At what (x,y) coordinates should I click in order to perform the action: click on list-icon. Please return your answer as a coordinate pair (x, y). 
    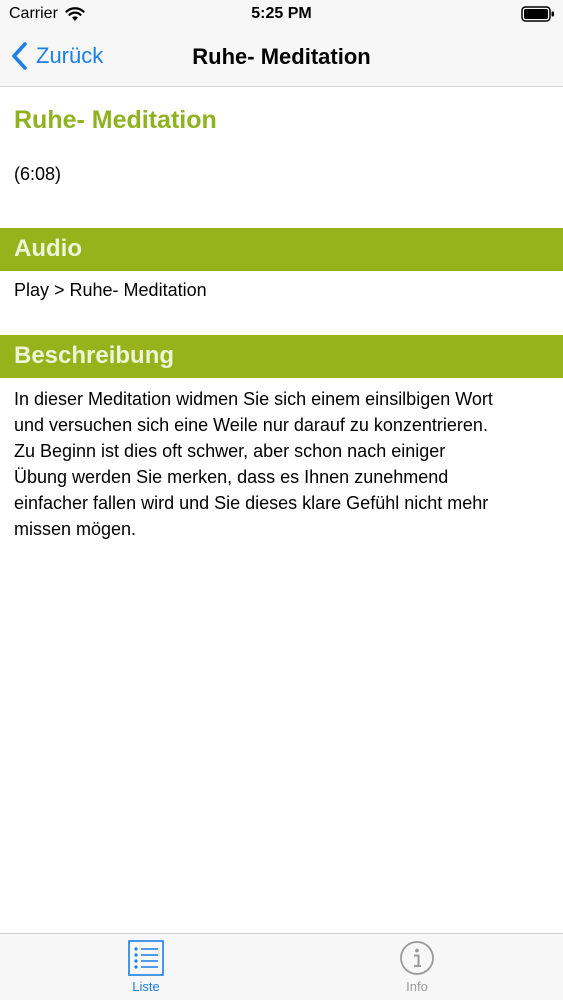
    Looking at the image, I should click on (146, 958).